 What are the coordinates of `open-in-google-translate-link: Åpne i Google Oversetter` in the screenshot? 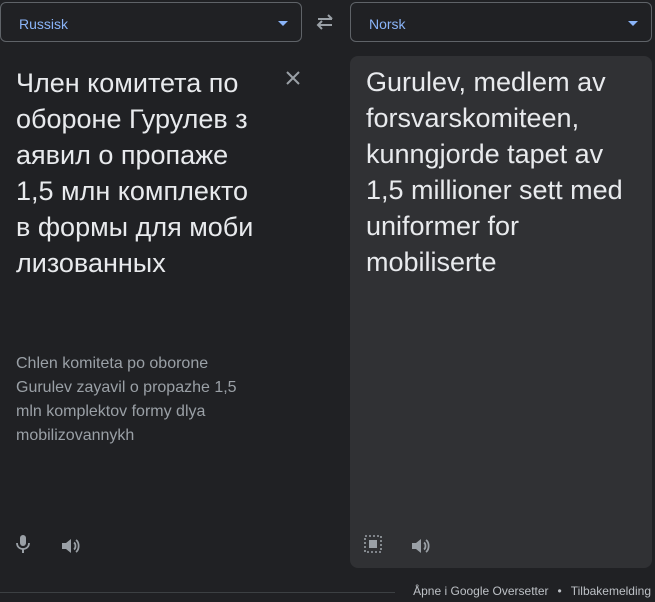 It's located at (480, 591).